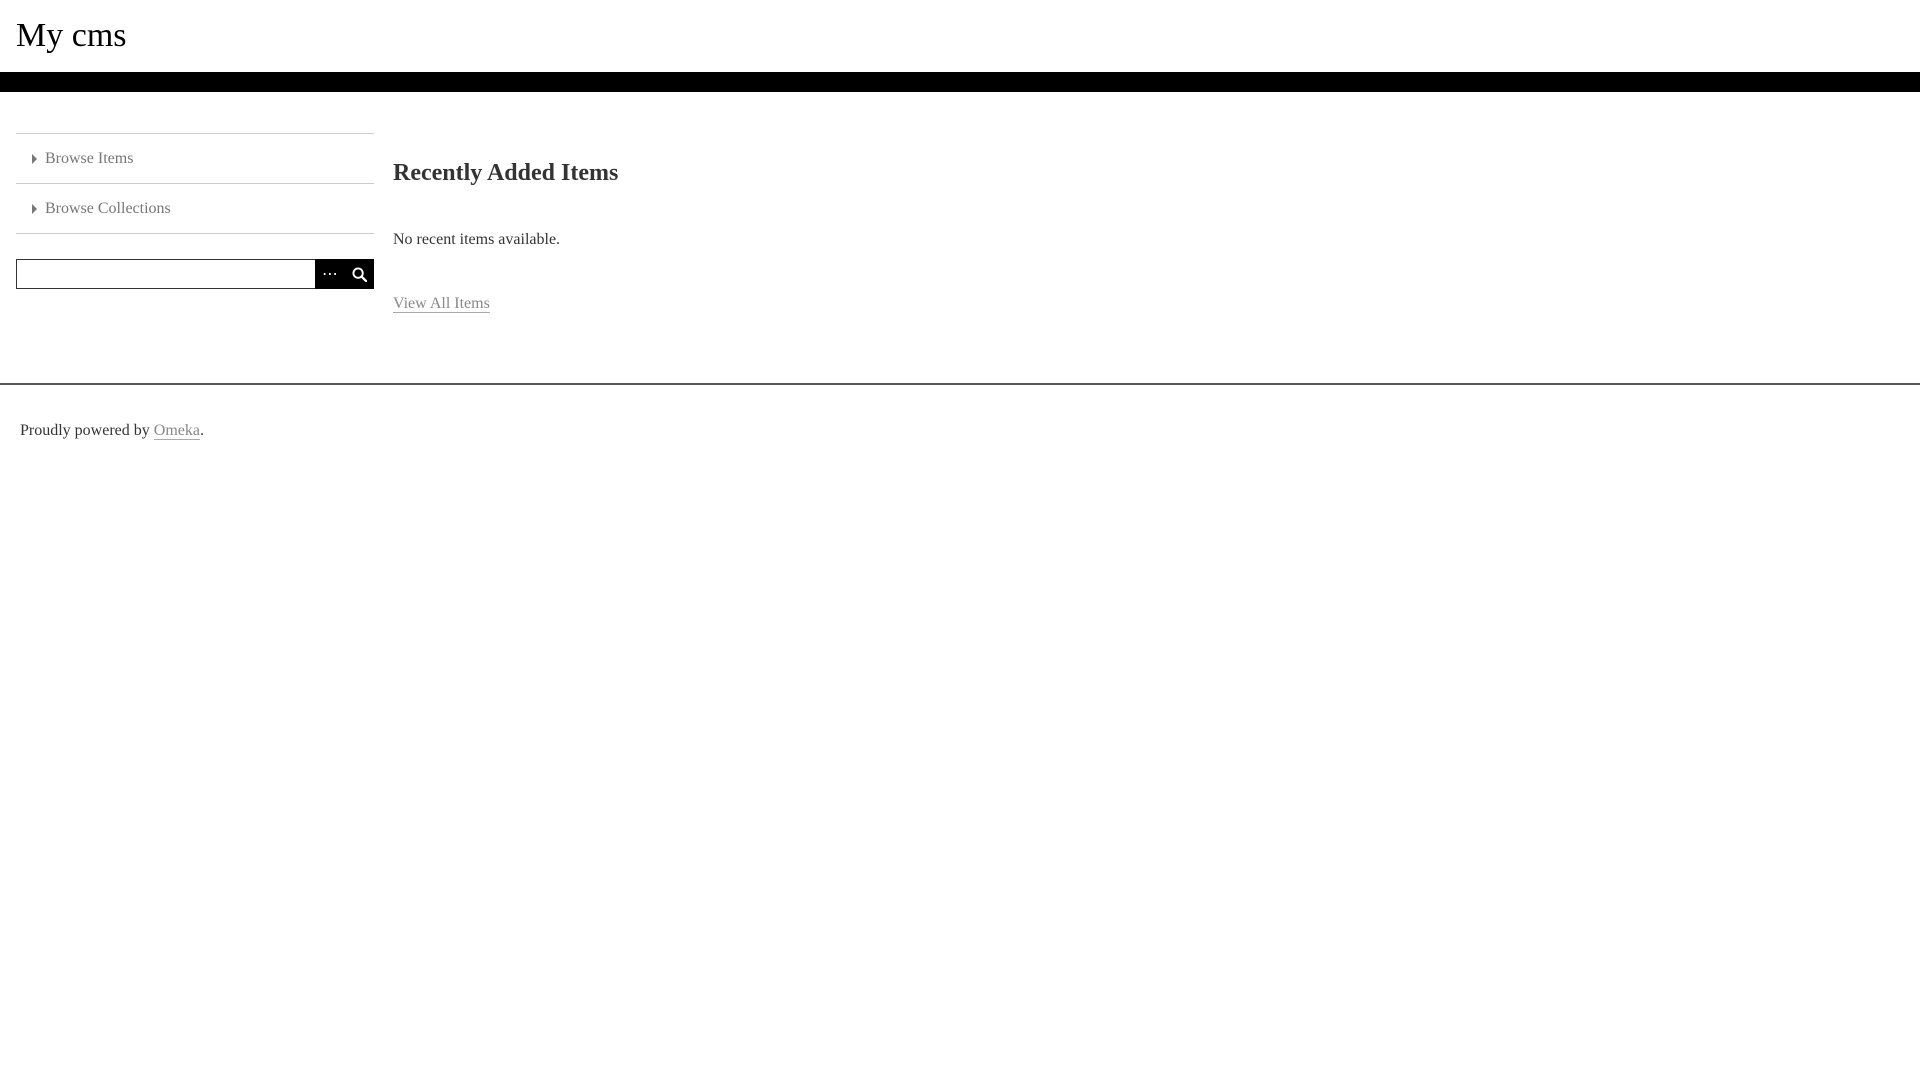  I want to click on advanced-search-button: ⋯, so click(330, 274).